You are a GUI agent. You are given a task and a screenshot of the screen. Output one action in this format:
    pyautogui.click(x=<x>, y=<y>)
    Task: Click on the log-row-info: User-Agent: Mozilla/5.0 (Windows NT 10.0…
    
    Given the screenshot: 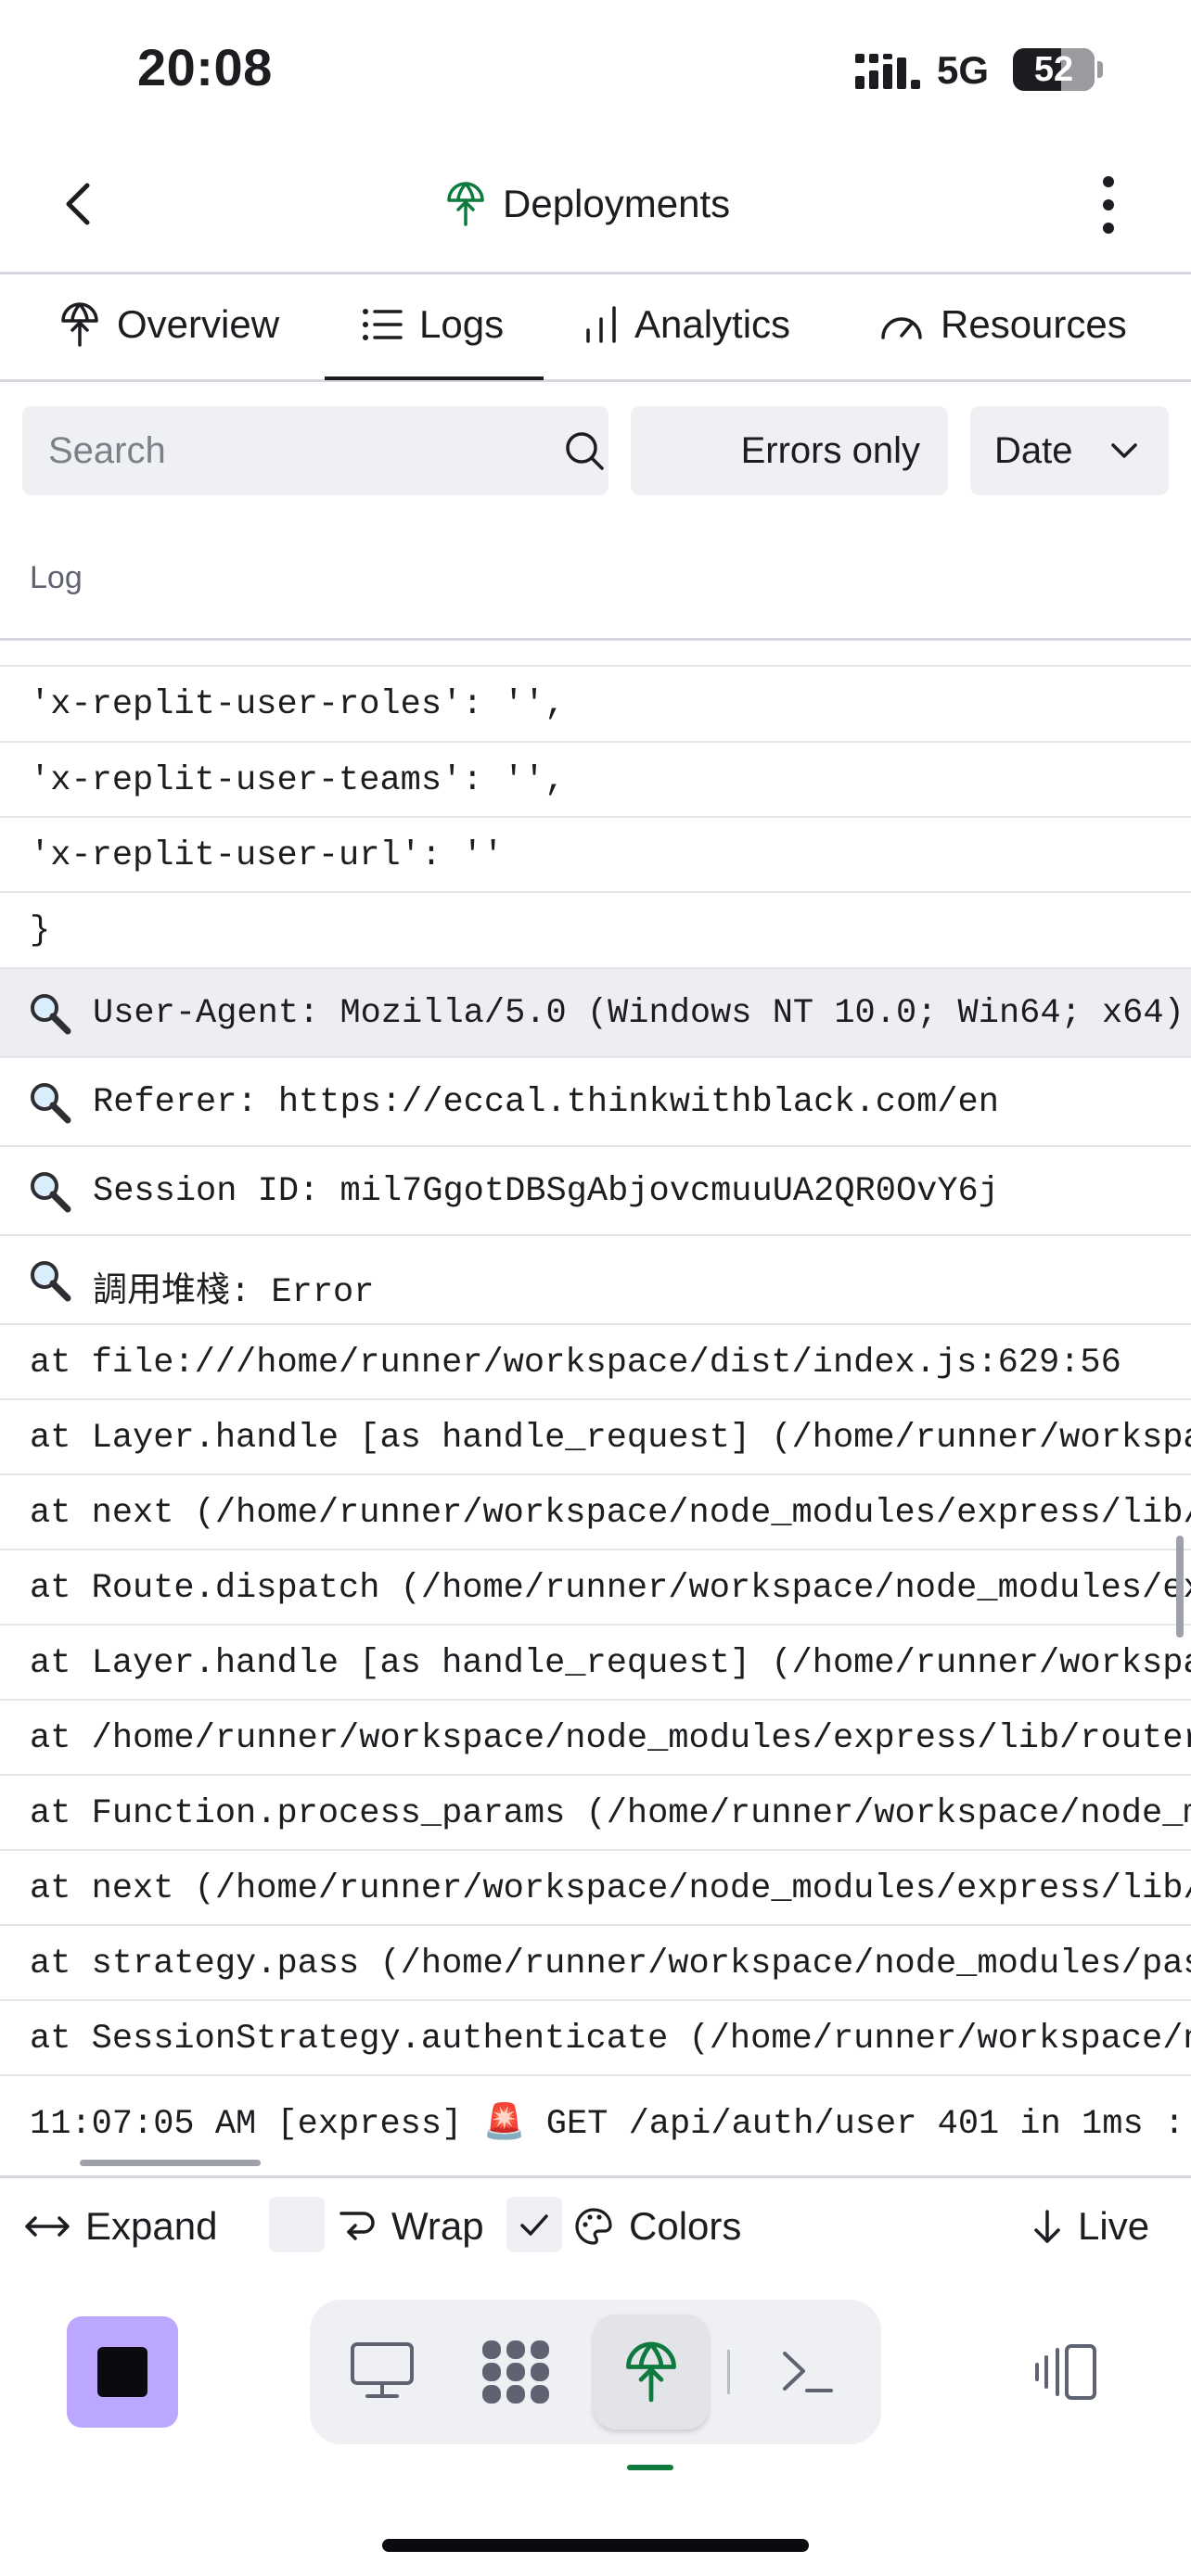 What is the action you would take?
    pyautogui.click(x=595, y=1013)
    